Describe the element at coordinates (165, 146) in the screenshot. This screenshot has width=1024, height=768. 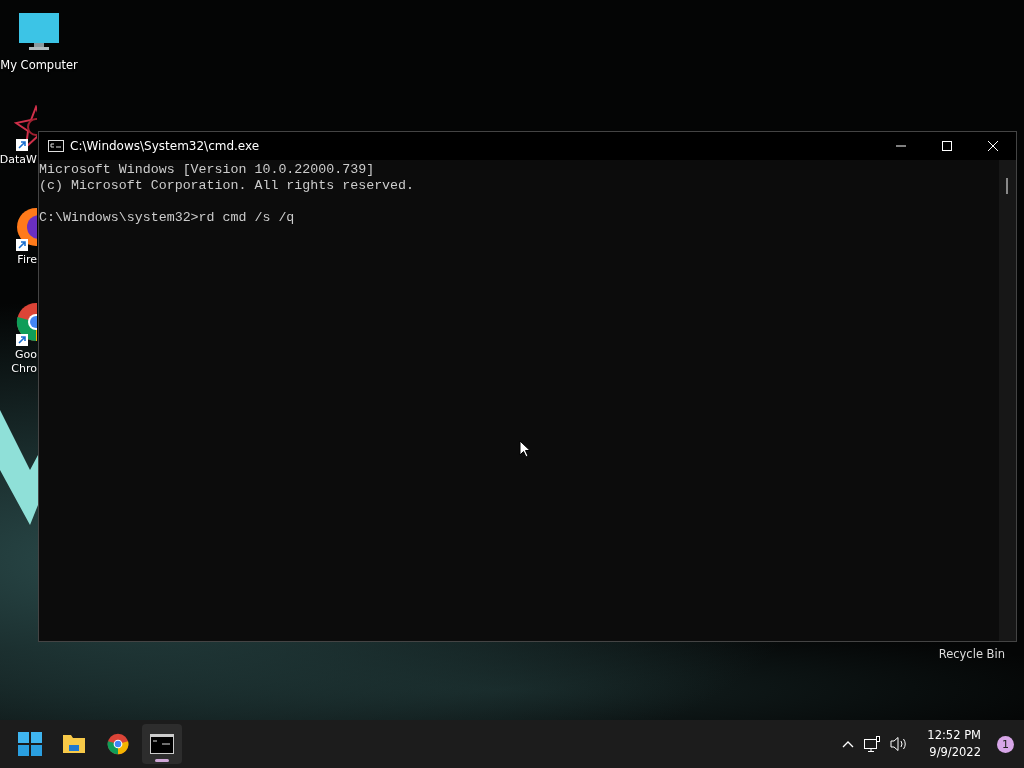
I see `window-title: C:\Windows\System32\cmd.exe` at that location.